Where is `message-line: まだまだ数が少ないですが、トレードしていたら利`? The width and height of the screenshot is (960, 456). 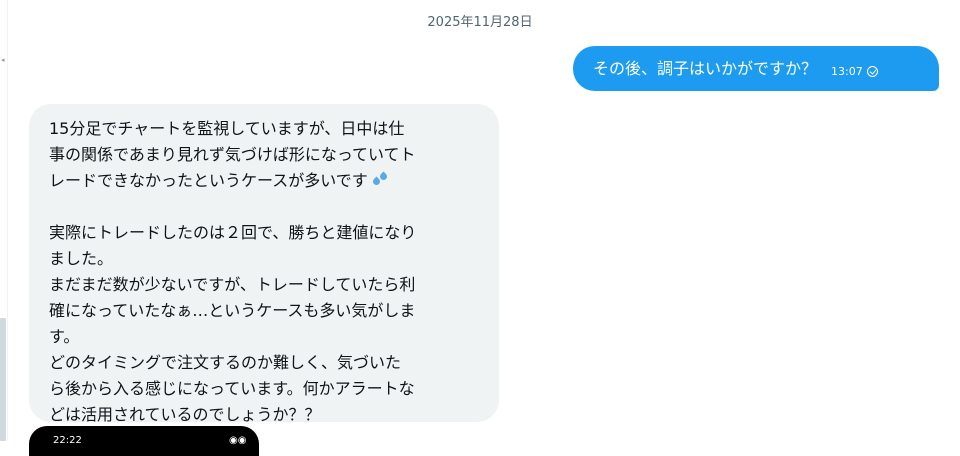
message-line: まだまだ数が少ないですが、トレードしていたら利 is located at coordinates (232, 284).